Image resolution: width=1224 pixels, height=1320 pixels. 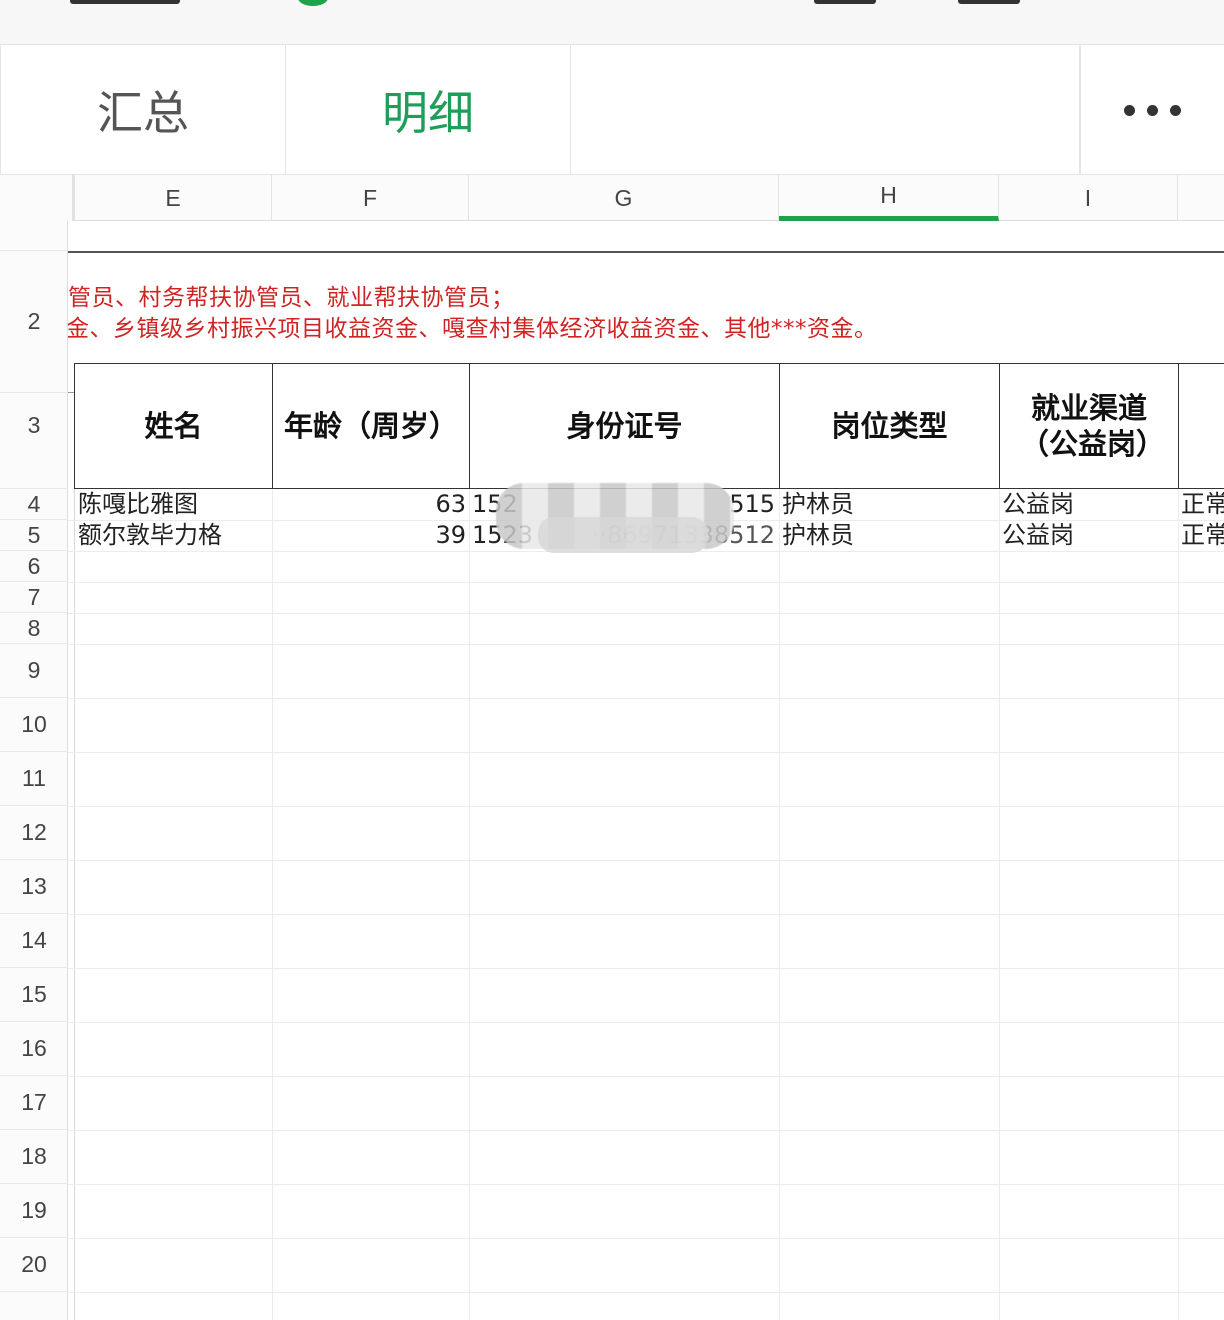 I want to click on row-header: 6, so click(x=34, y=566).